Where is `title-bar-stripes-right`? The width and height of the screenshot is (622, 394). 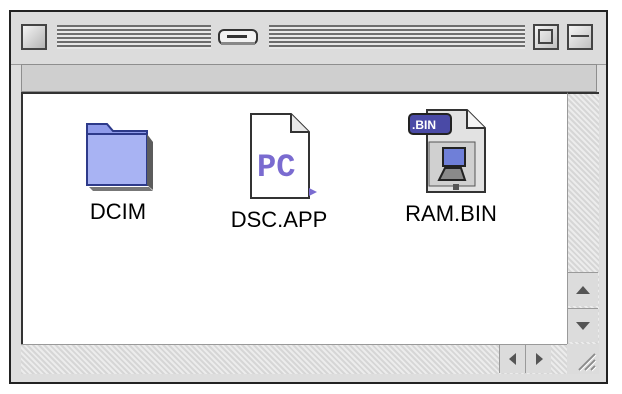 title-bar-stripes-right is located at coordinates (397, 37).